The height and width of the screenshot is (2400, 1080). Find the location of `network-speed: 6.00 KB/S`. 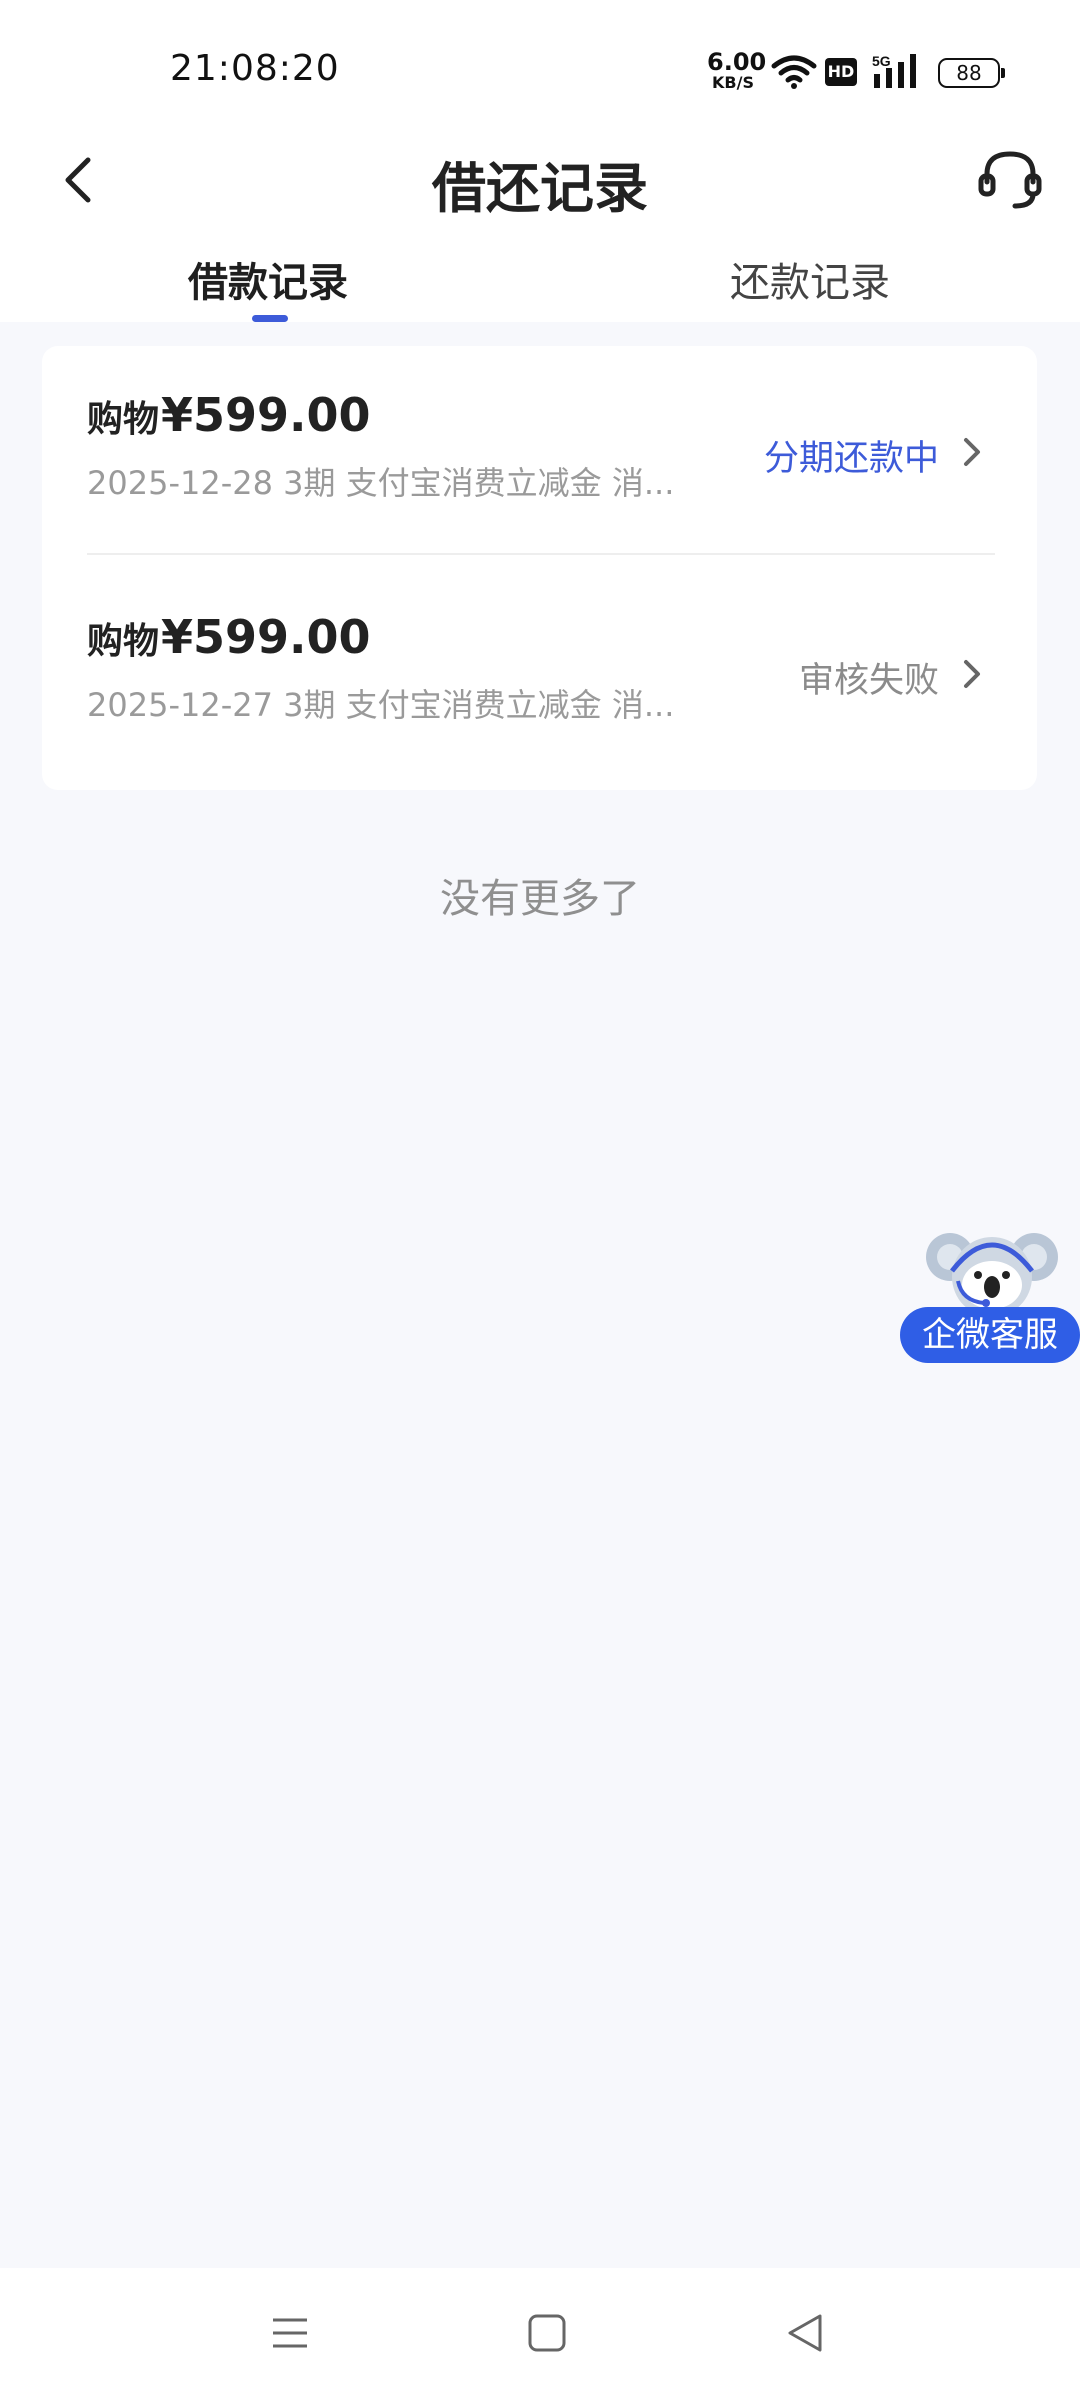

network-speed: 6.00 KB/S is located at coordinates (737, 70).